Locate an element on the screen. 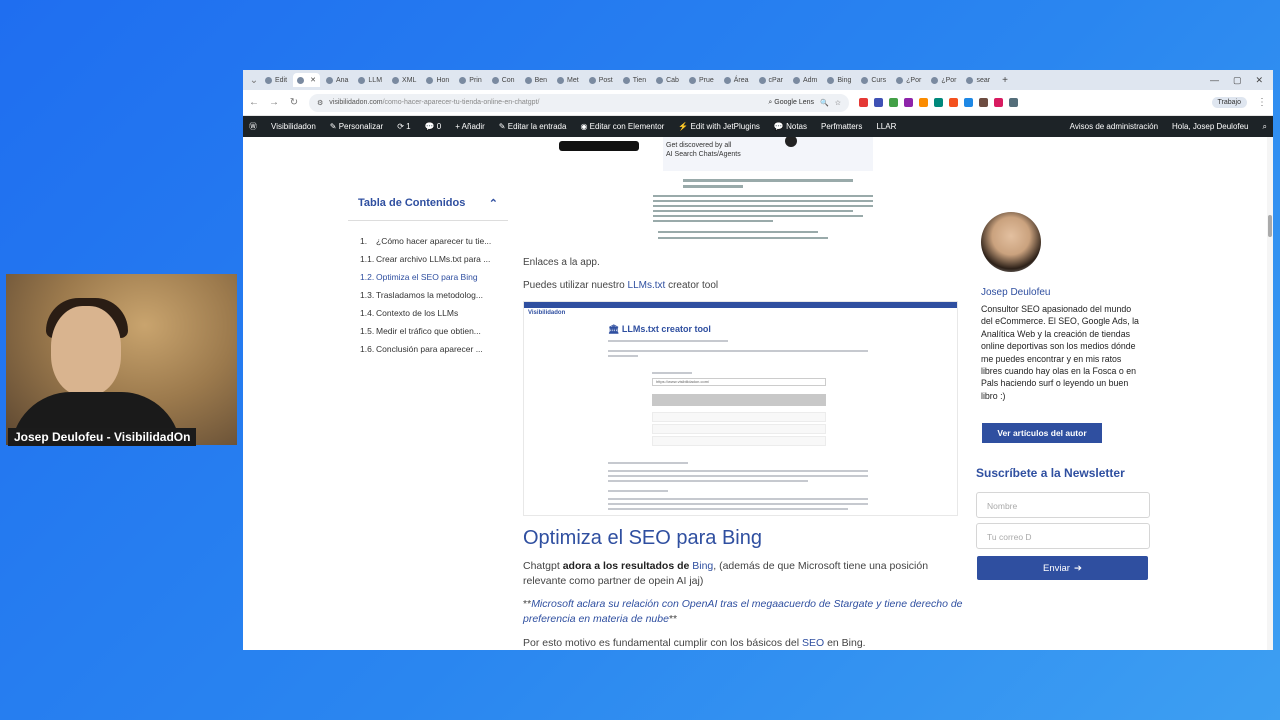  bookmark-star-icon: ☆ is located at coordinates (838, 103).